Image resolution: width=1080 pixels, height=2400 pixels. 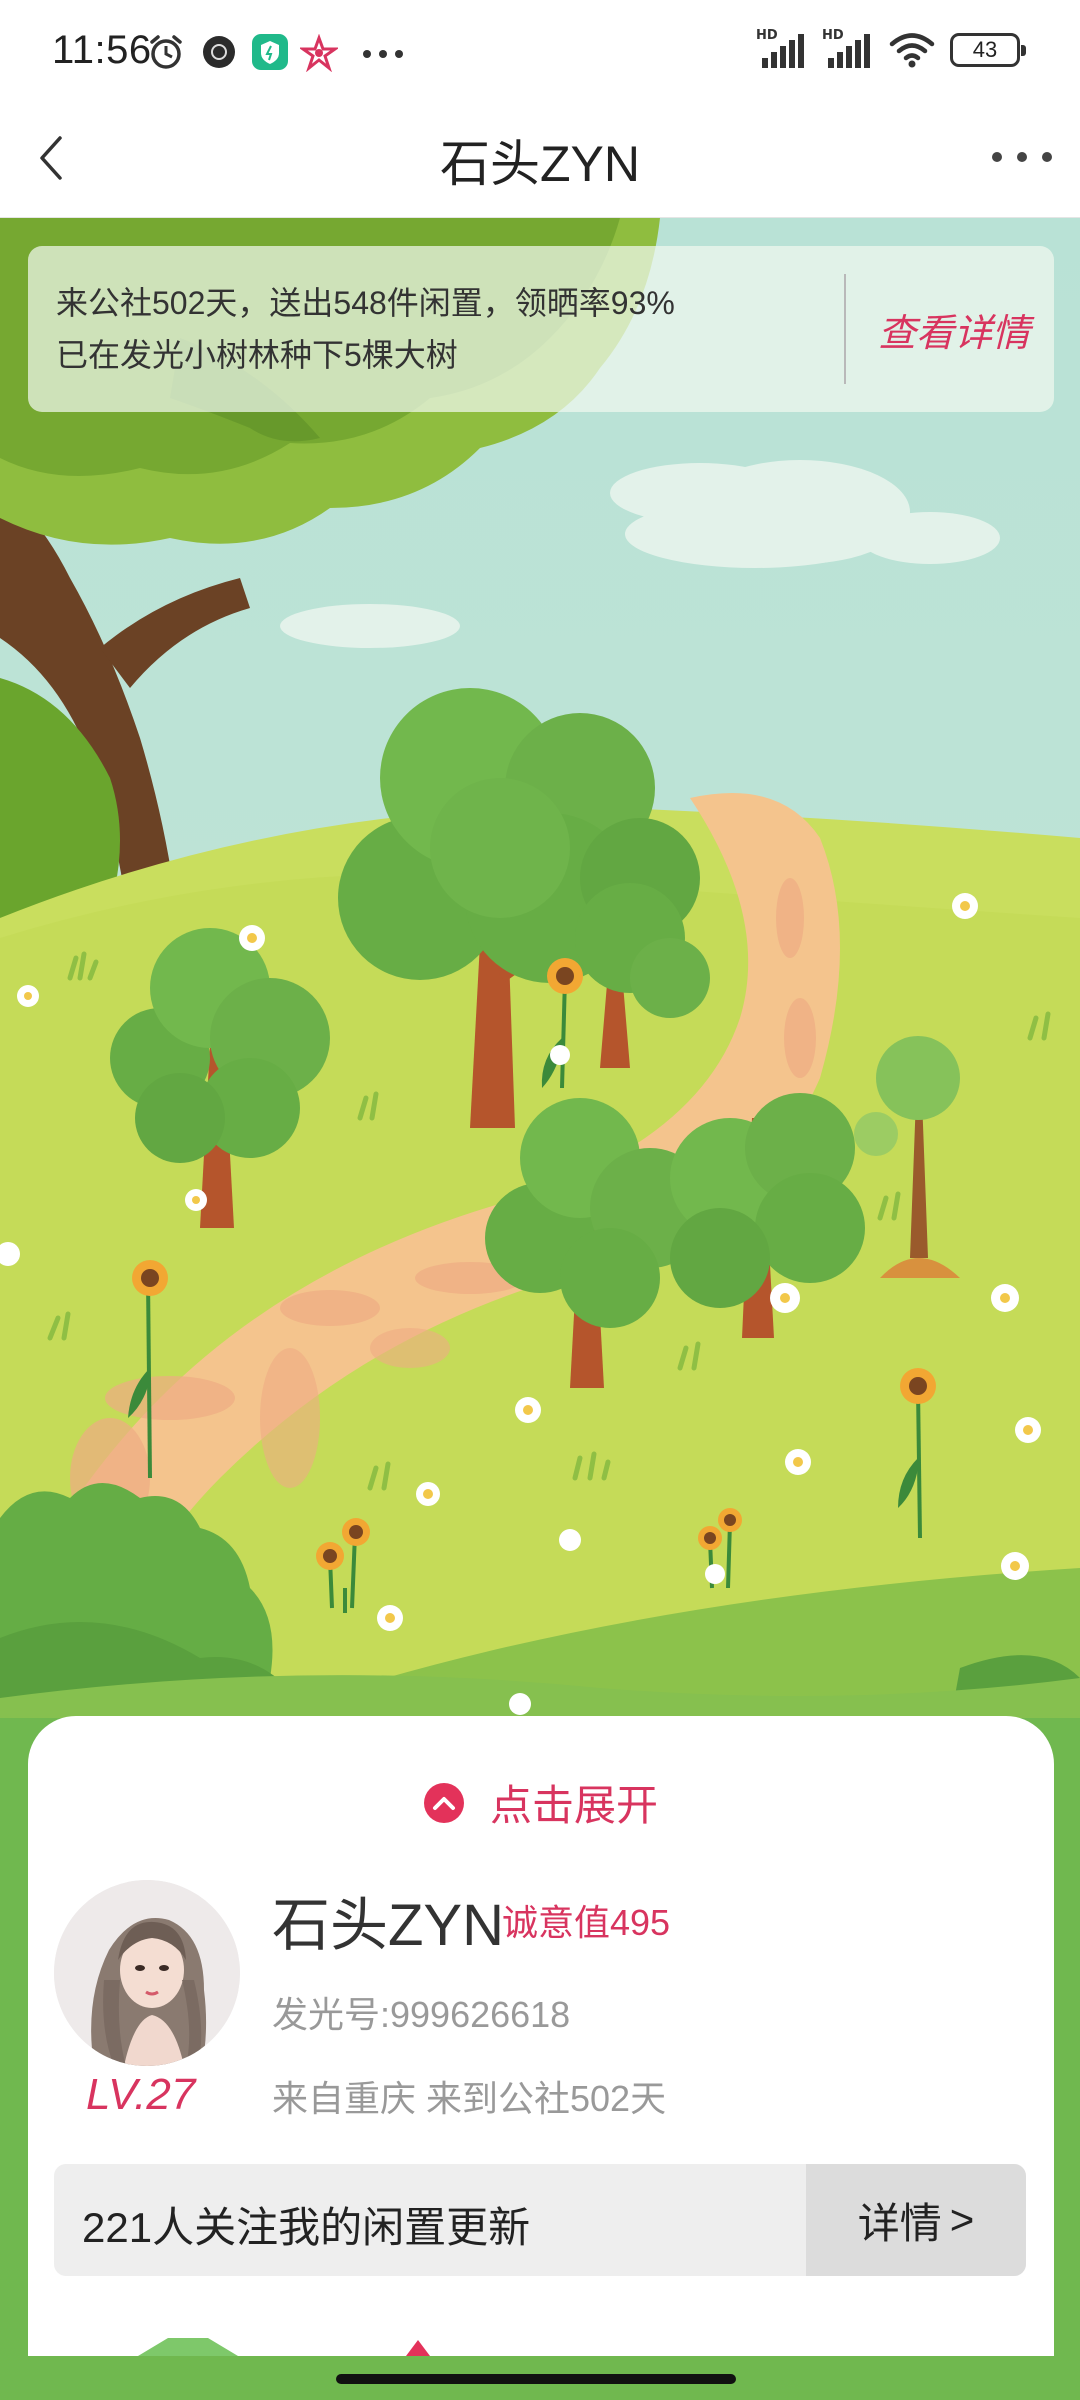 What do you see at coordinates (306, 2227) in the screenshot?
I see `followers-text: 221人关注我的闲置更新` at bounding box center [306, 2227].